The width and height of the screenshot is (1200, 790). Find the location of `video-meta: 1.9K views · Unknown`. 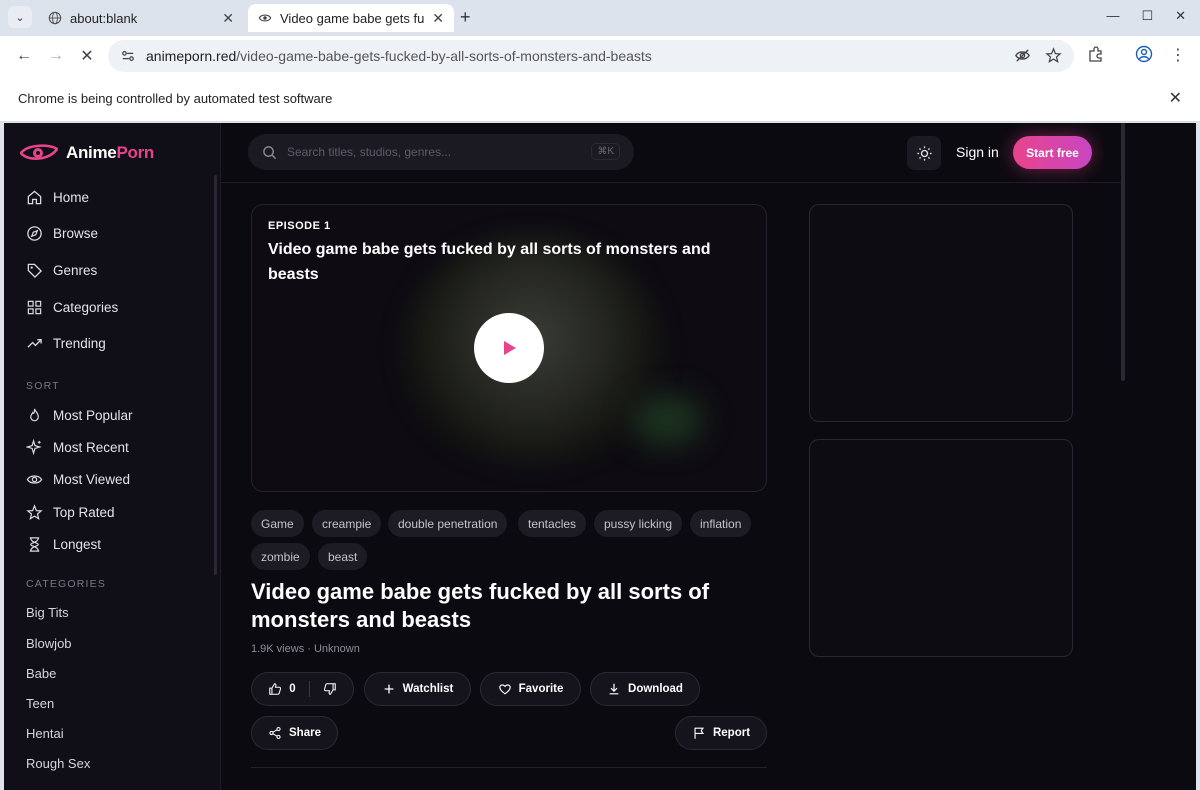

video-meta: 1.9K views · Unknown is located at coordinates (305, 649).